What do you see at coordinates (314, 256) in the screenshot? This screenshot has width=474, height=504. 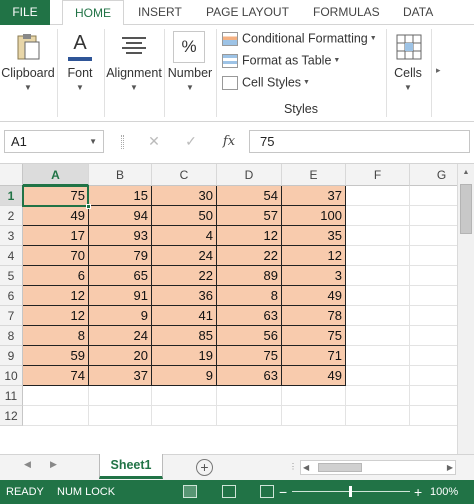 I see `cell-E4: 12` at bounding box center [314, 256].